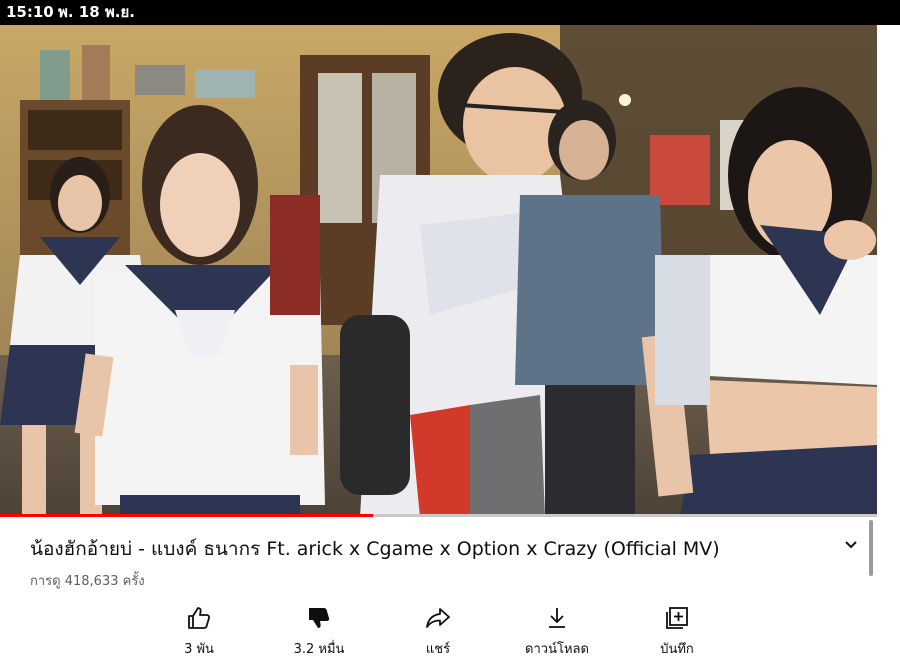 The height and width of the screenshot is (671, 900). What do you see at coordinates (87, 581) in the screenshot?
I see `view-count: การดู 418,633 ครั้ง` at bounding box center [87, 581].